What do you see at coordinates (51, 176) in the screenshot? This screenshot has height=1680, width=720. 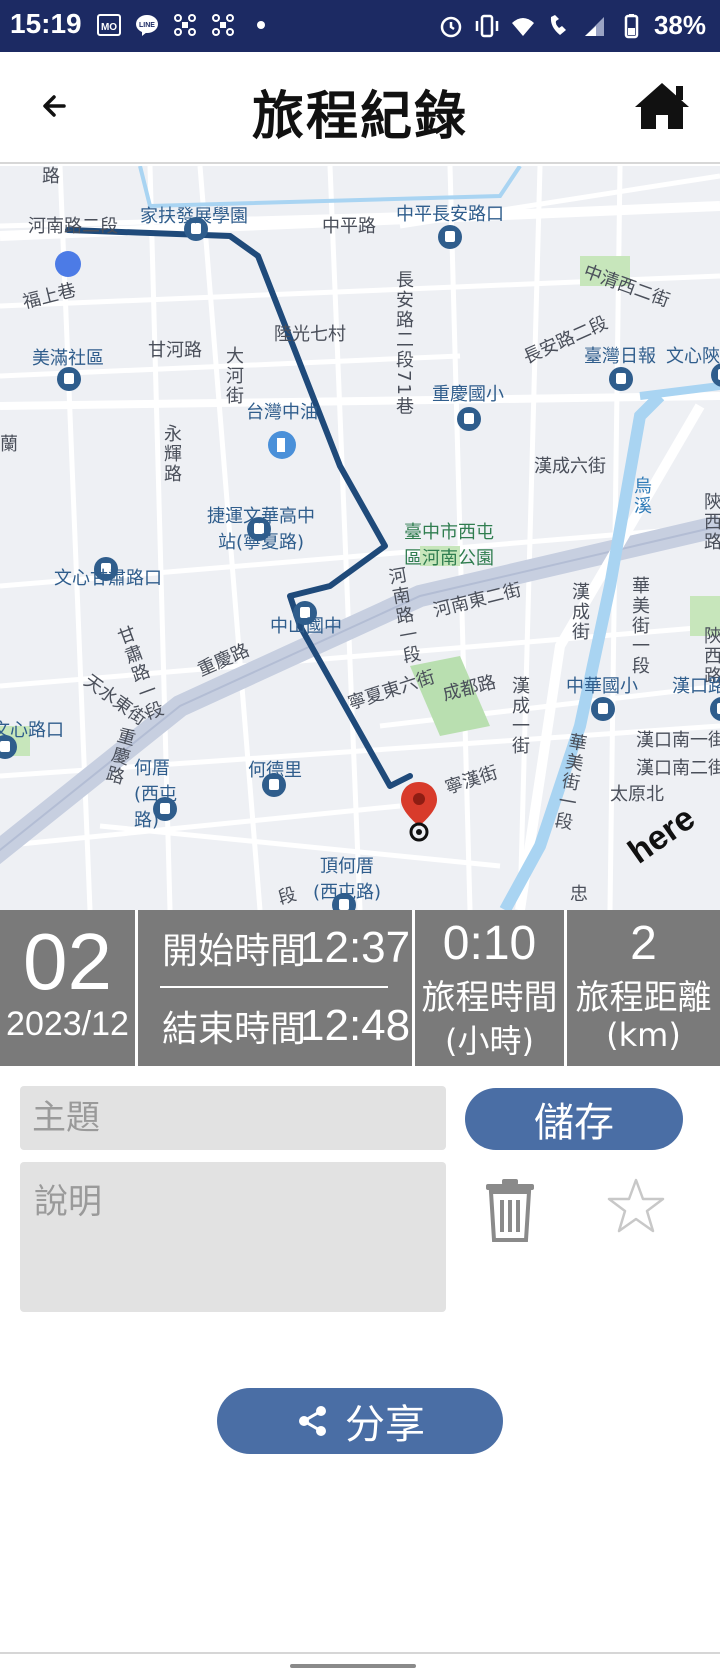 I see `map-label: 路` at bounding box center [51, 176].